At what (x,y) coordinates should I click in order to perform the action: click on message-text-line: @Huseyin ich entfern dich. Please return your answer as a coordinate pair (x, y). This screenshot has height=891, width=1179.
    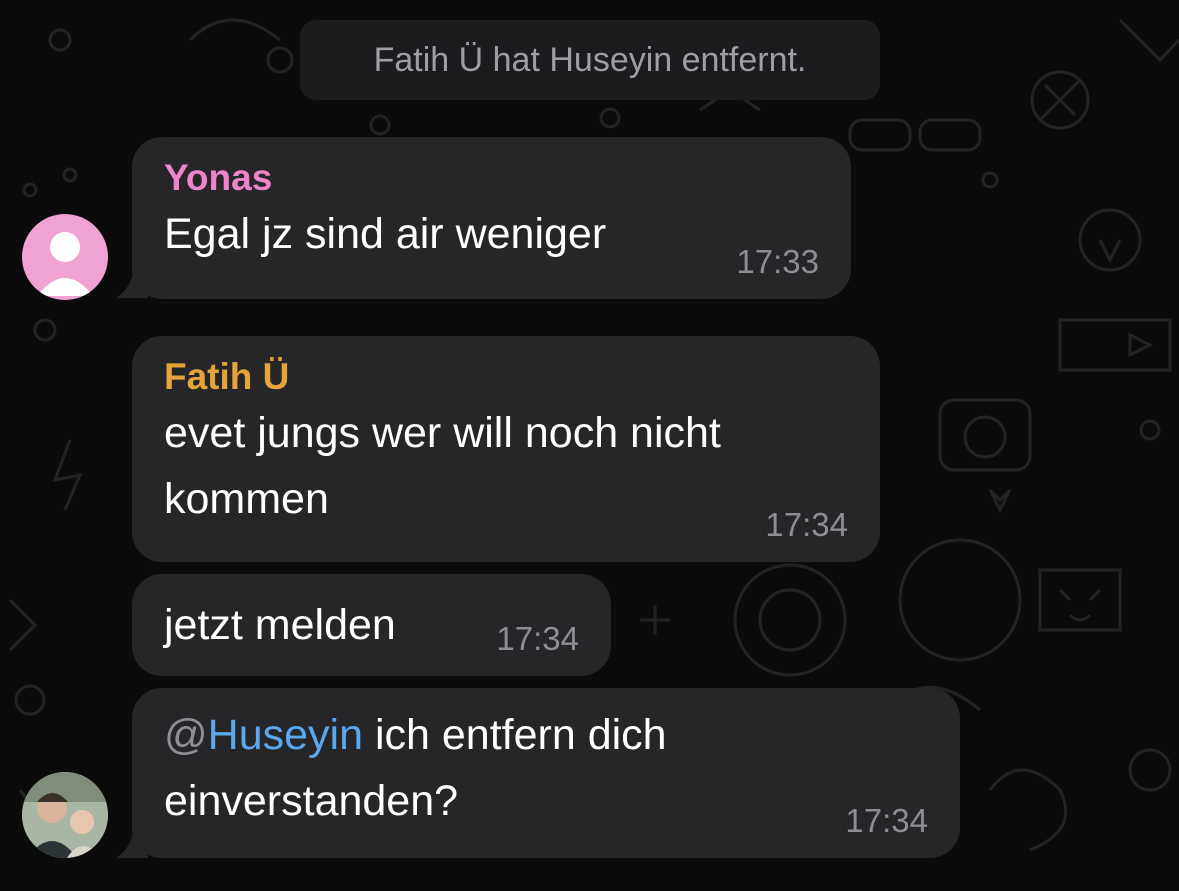
    Looking at the image, I should click on (546, 735).